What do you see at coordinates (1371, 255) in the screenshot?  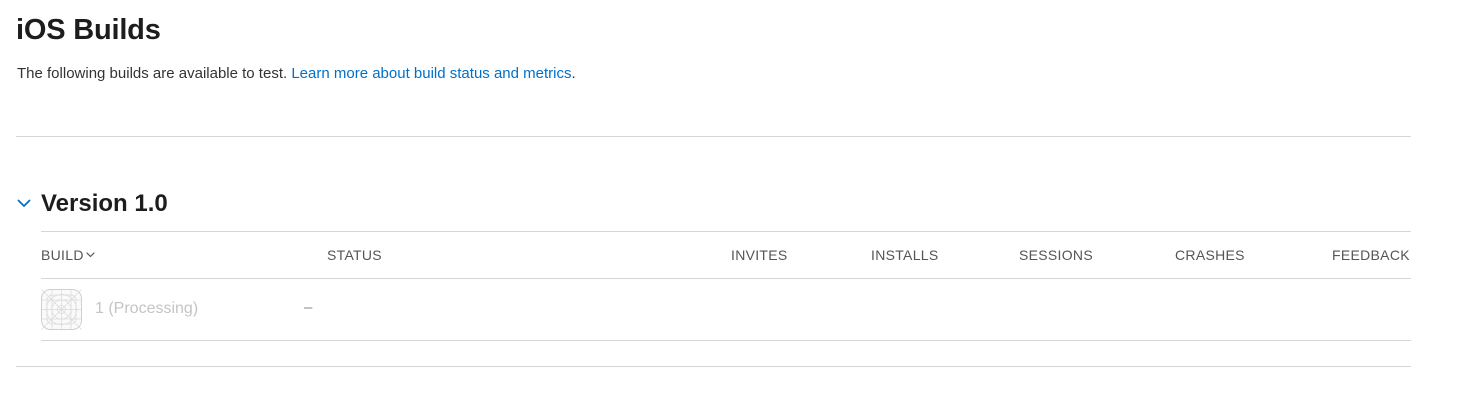 I see `column-header-feedback: FEEDBACK` at bounding box center [1371, 255].